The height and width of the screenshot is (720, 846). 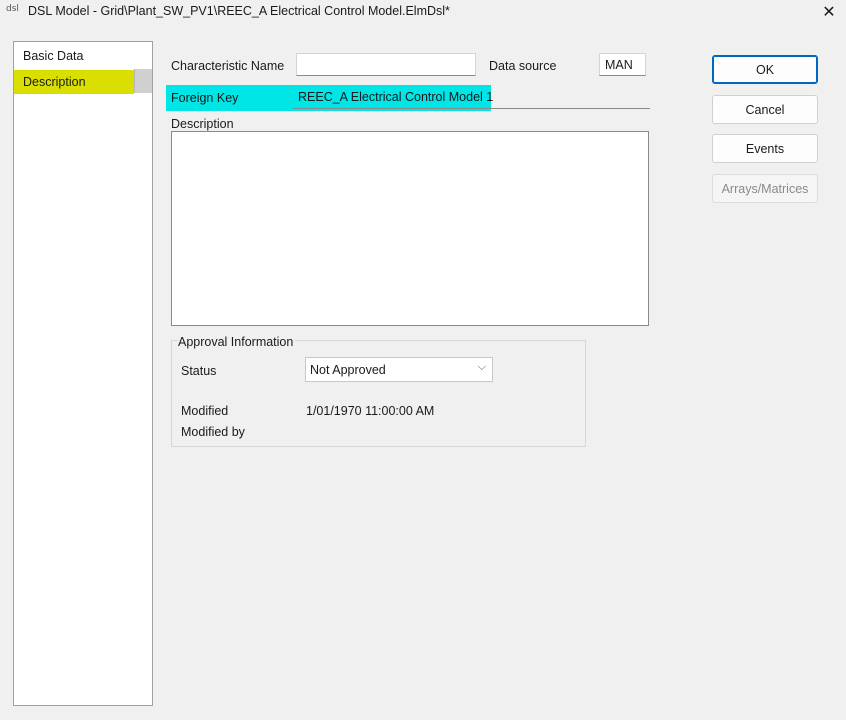 What do you see at coordinates (12, 9) in the screenshot?
I see `dsl-app-icon: dsl` at bounding box center [12, 9].